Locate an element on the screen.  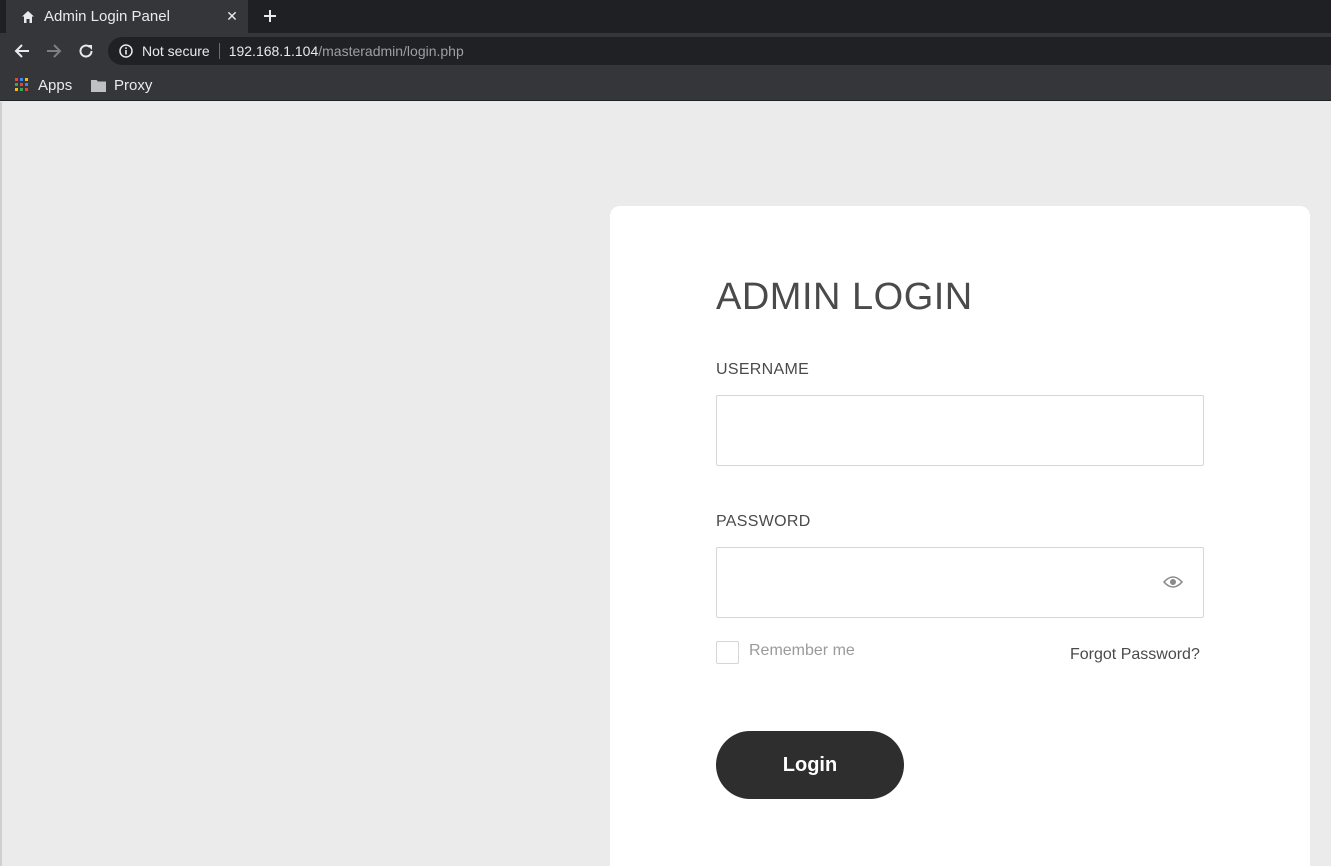
password-field-wrapper is located at coordinates (960, 582).